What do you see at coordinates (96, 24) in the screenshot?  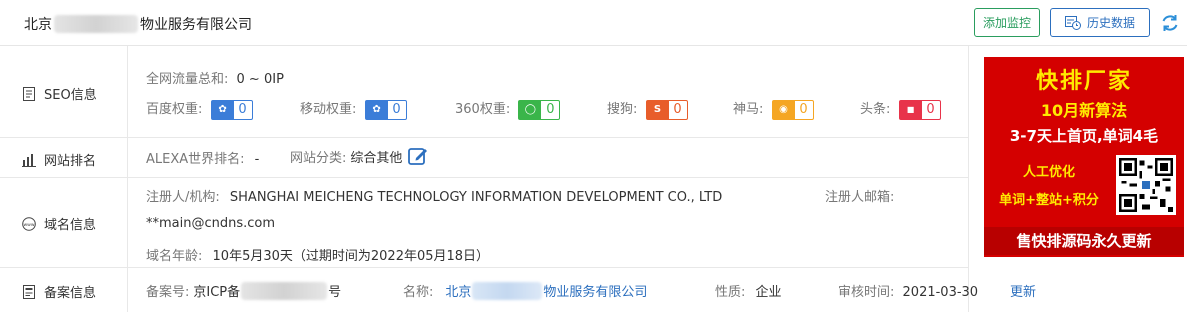 I see `redacted-blur` at bounding box center [96, 24].